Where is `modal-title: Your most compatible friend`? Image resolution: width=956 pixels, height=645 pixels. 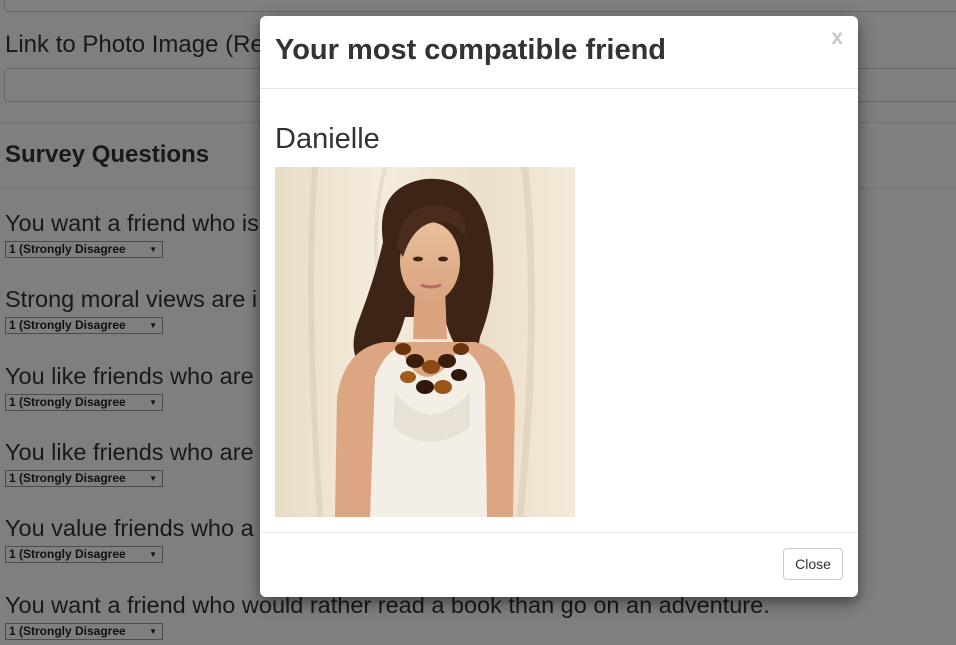
modal-title: Your most compatible friend is located at coordinates (471, 50).